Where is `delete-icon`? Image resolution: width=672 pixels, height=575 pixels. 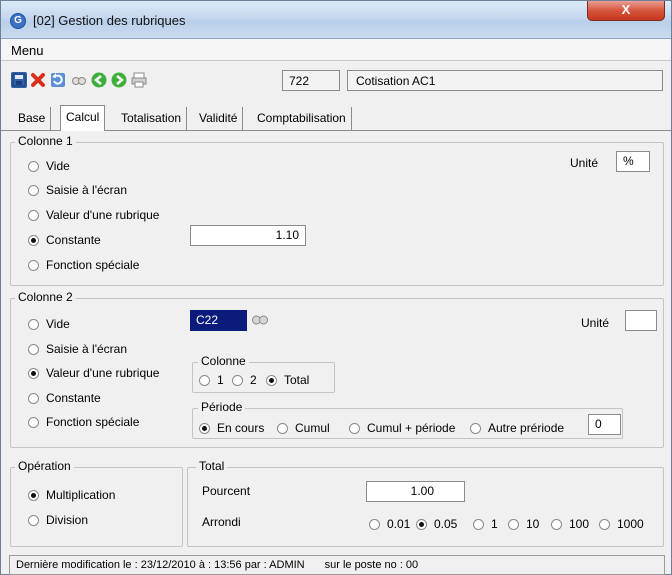 delete-icon is located at coordinates (38, 80).